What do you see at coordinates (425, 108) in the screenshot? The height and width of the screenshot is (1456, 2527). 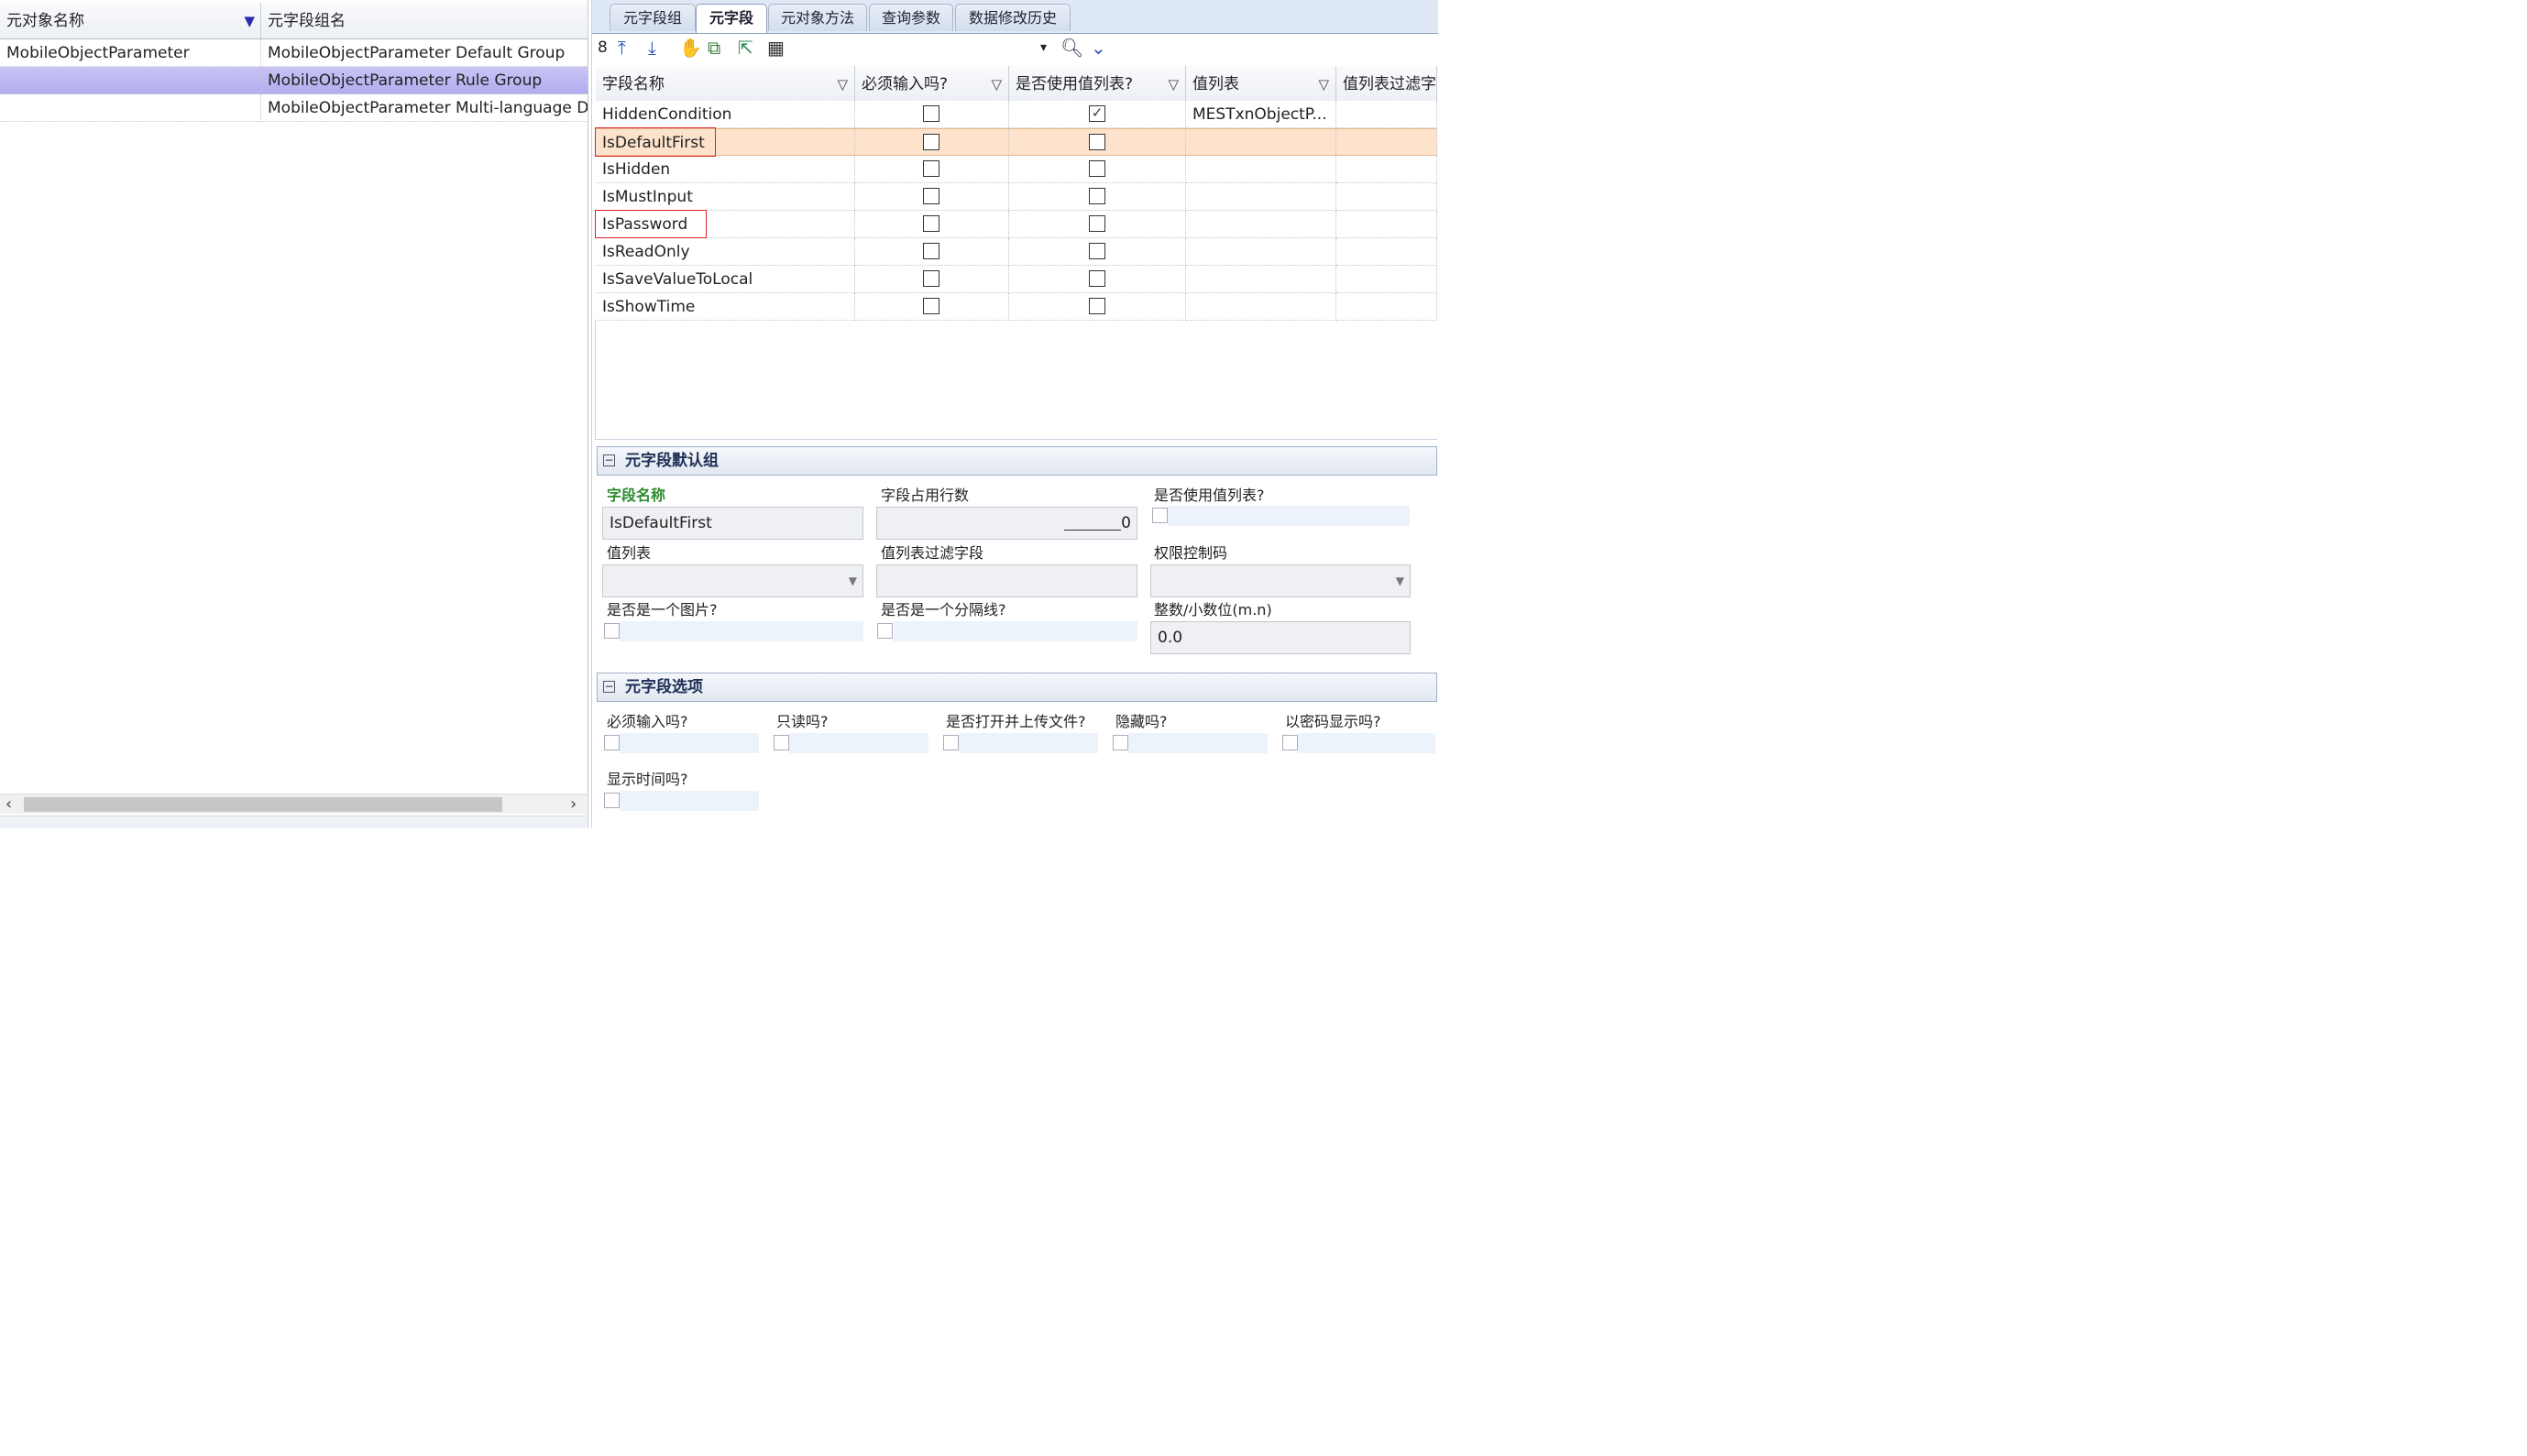 I see `table-row-group-cell: MobileObjectParameter Multi-language D` at bounding box center [425, 108].